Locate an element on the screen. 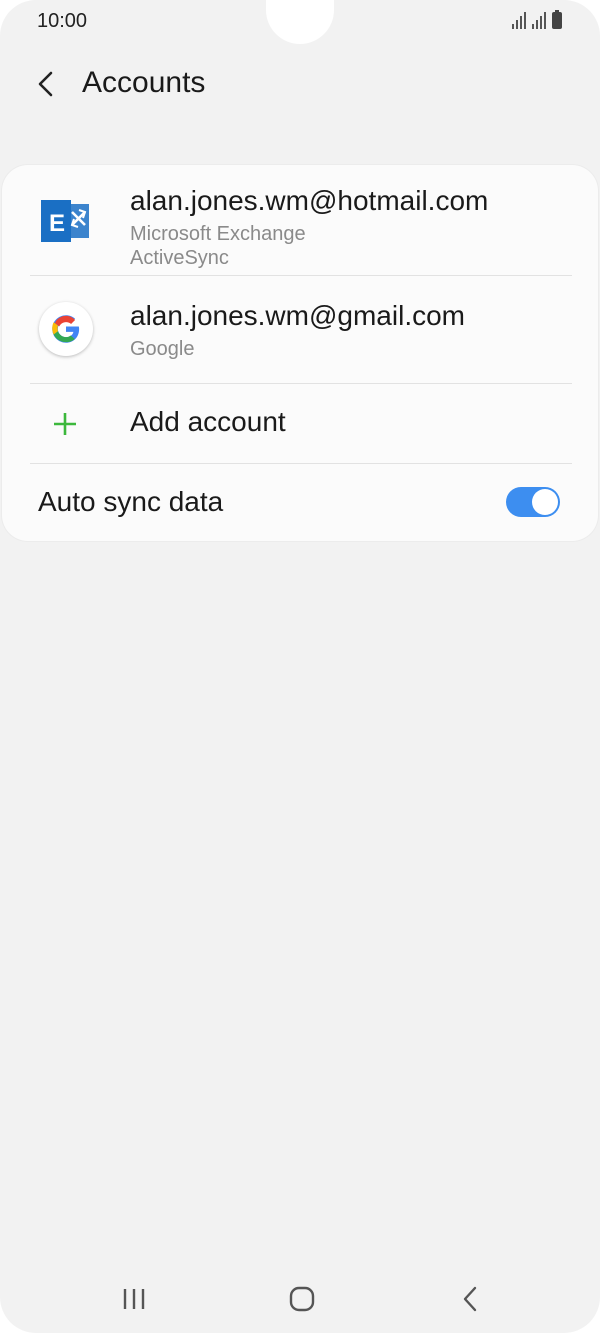  recents-icon is located at coordinates (134, 1299).